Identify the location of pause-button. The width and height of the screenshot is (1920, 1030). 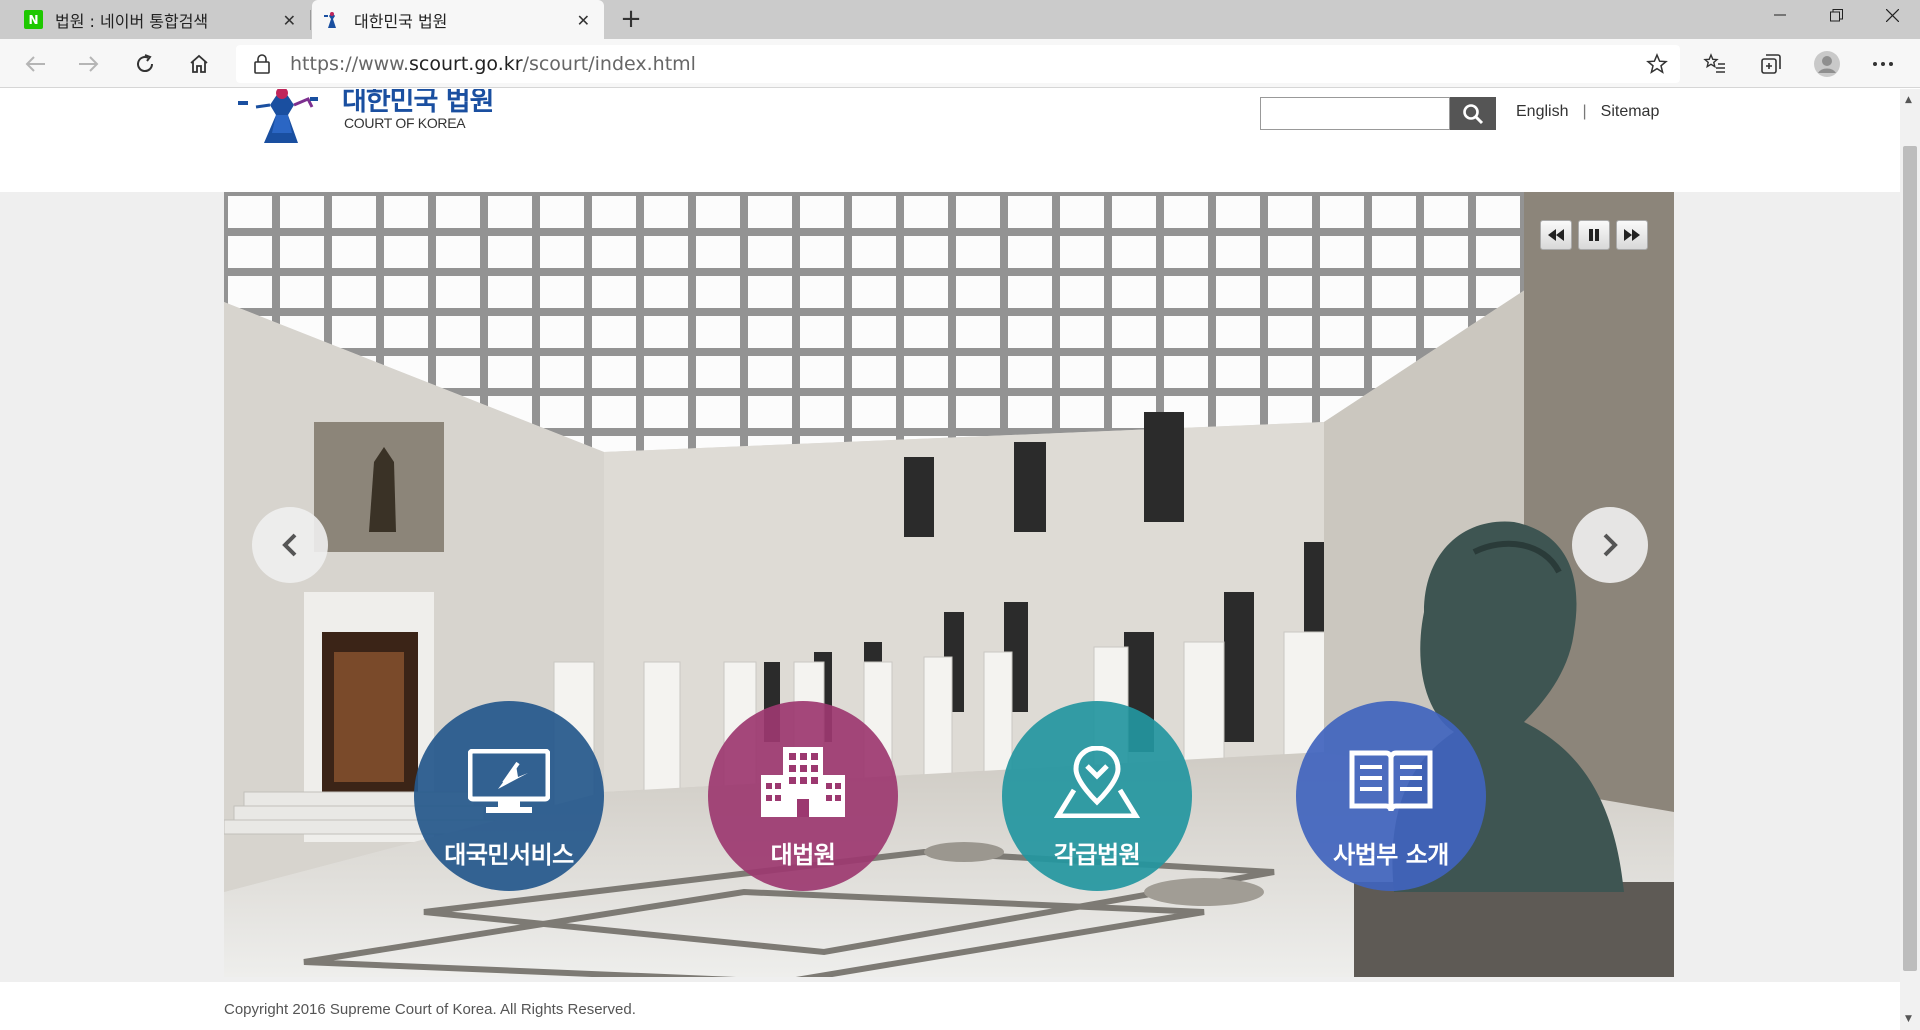
(1594, 235).